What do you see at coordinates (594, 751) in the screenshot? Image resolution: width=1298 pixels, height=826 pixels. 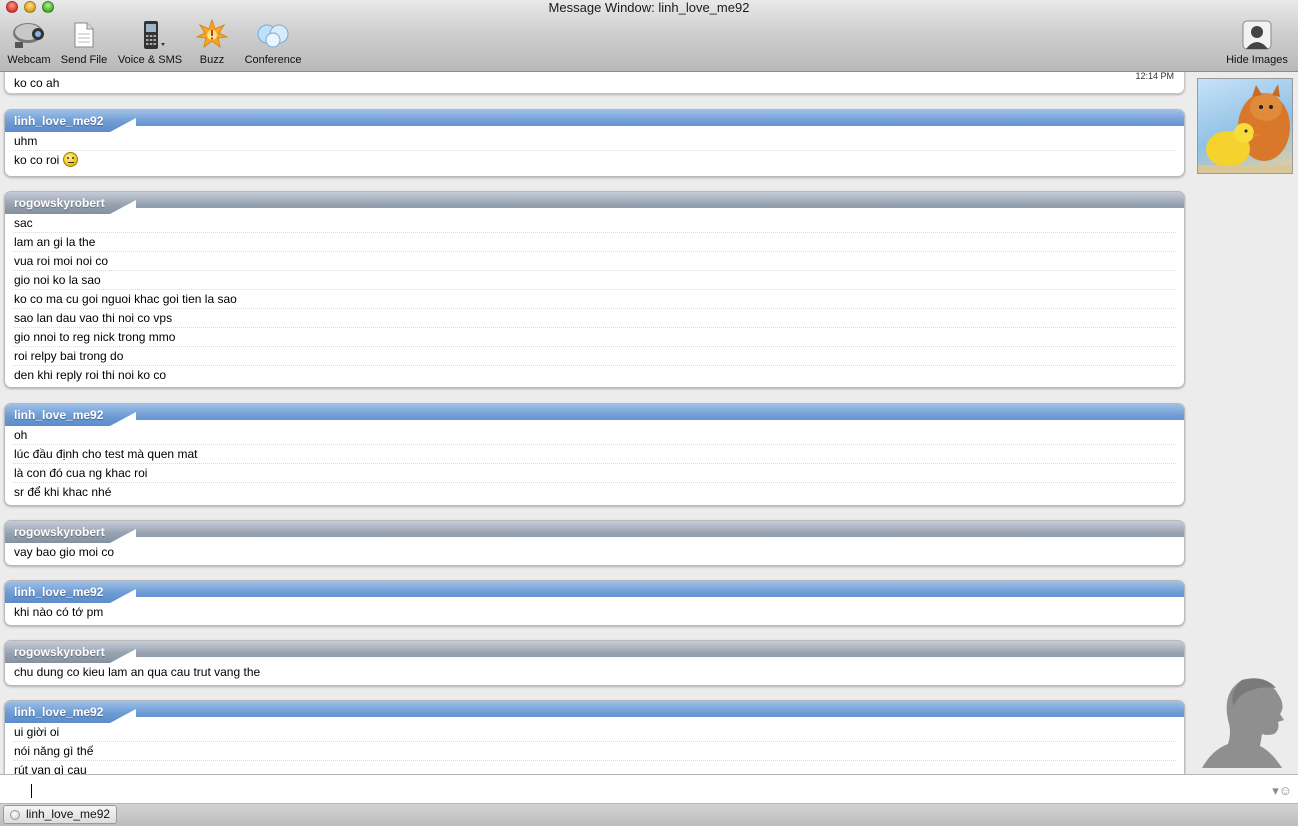 I see `message-line: nói năng gì thế` at bounding box center [594, 751].